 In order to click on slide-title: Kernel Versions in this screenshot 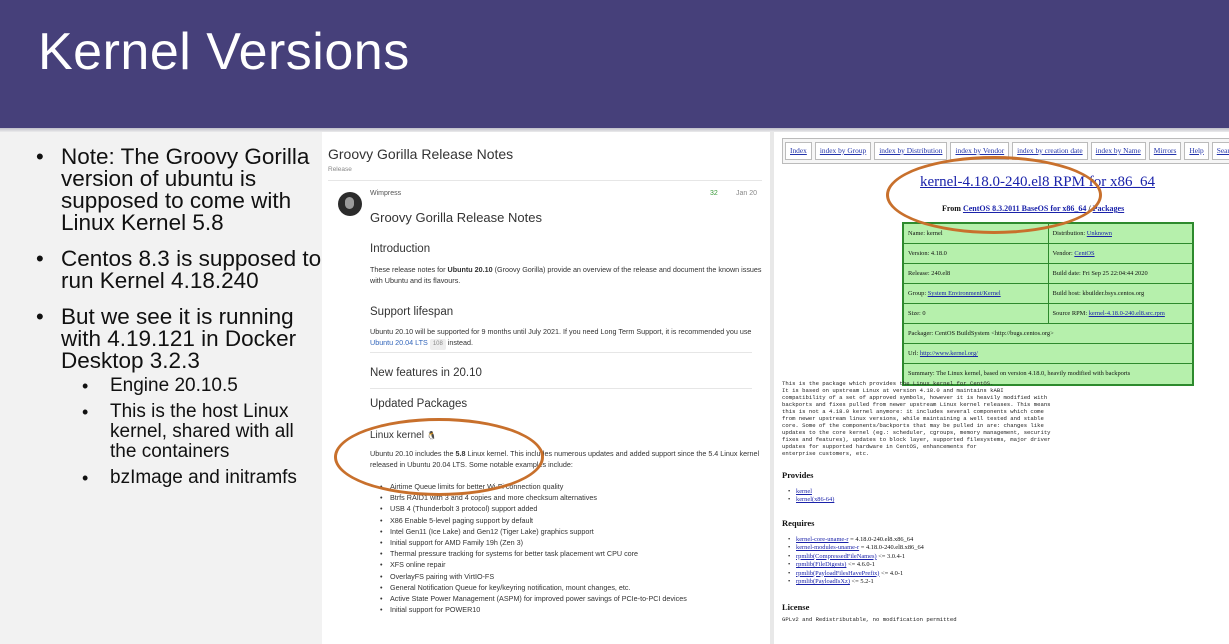, I will do `click(224, 52)`.